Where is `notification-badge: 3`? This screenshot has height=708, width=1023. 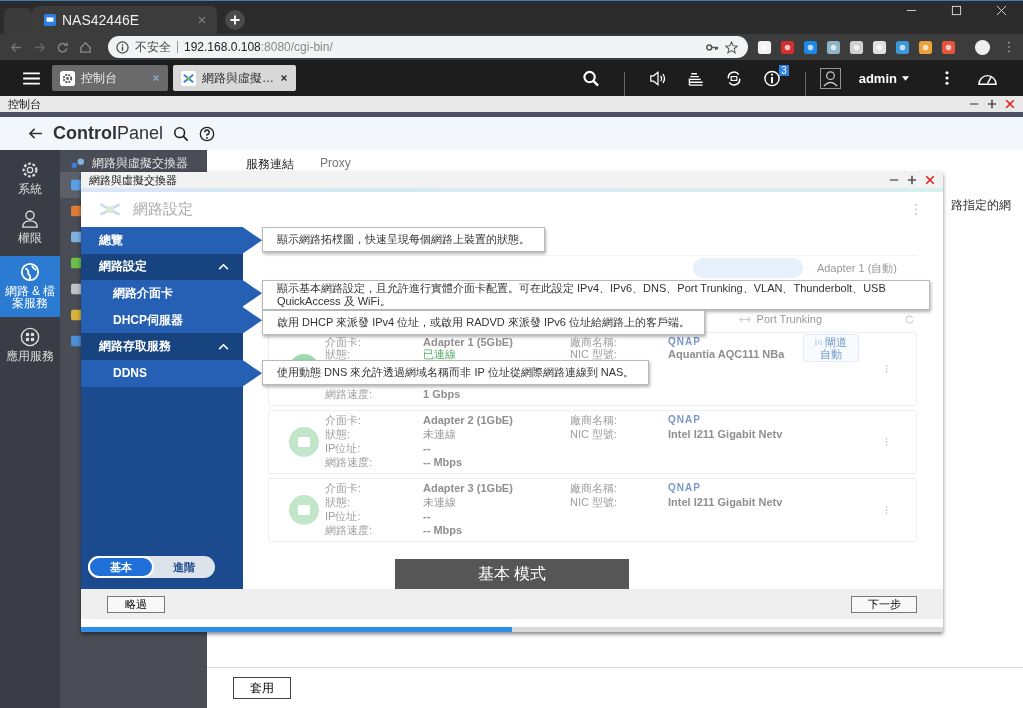
notification-badge: 3 is located at coordinates (784, 70).